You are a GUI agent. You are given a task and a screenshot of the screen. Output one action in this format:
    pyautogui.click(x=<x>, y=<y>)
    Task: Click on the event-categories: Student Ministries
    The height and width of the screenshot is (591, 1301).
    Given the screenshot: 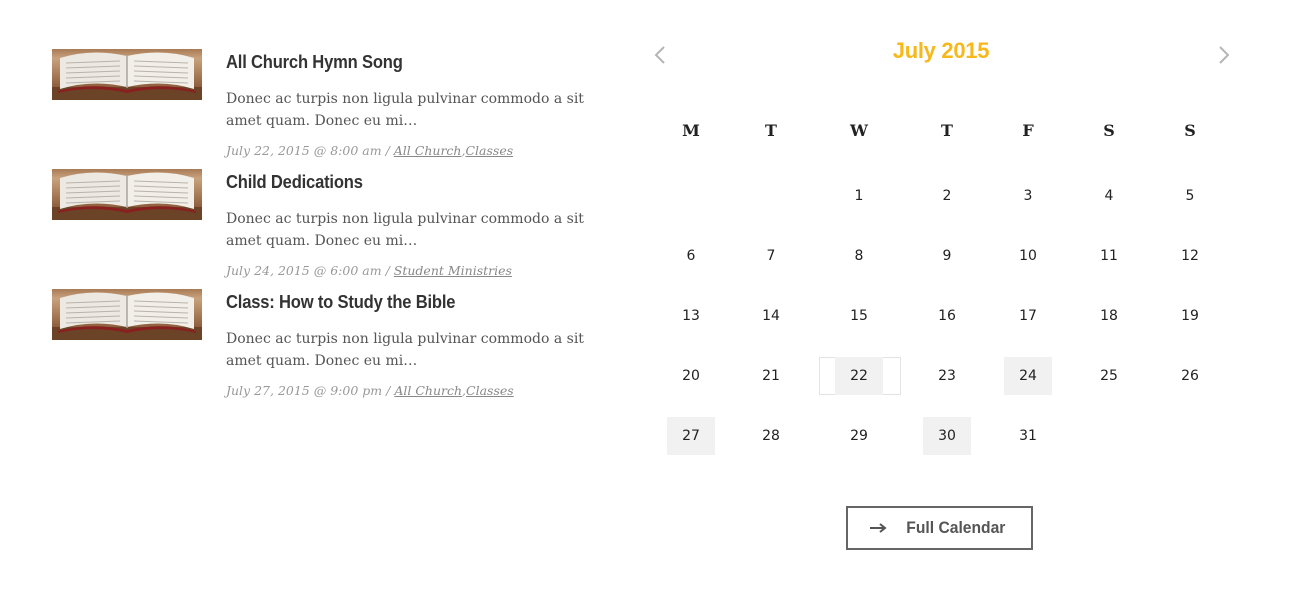 What is the action you would take?
    pyautogui.click(x=453, y=270)
    